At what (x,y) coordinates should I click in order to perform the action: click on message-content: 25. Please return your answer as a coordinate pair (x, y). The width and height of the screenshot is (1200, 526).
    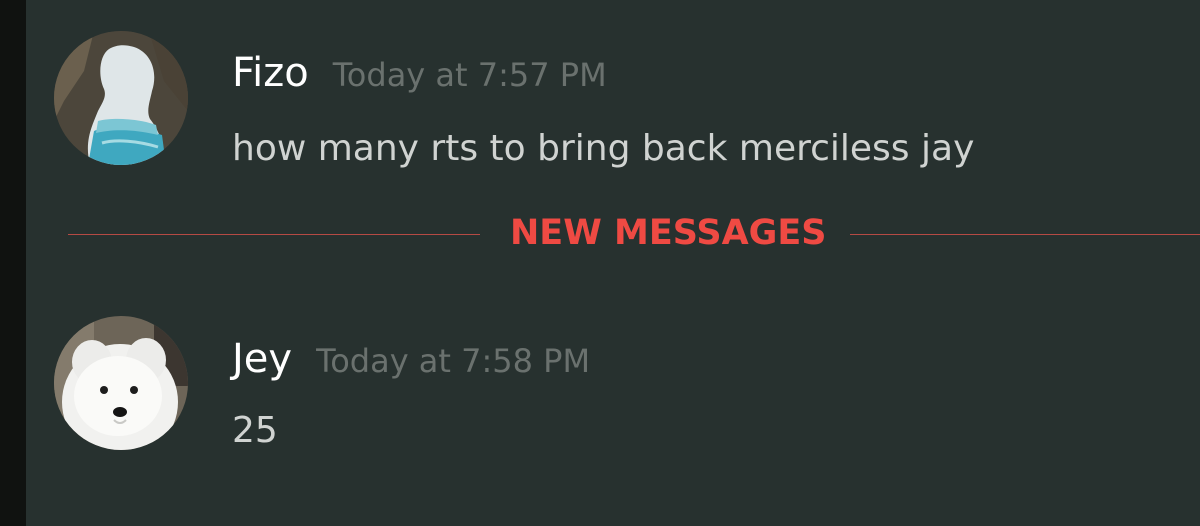
    Looking at the image, I should click on (255, 430).